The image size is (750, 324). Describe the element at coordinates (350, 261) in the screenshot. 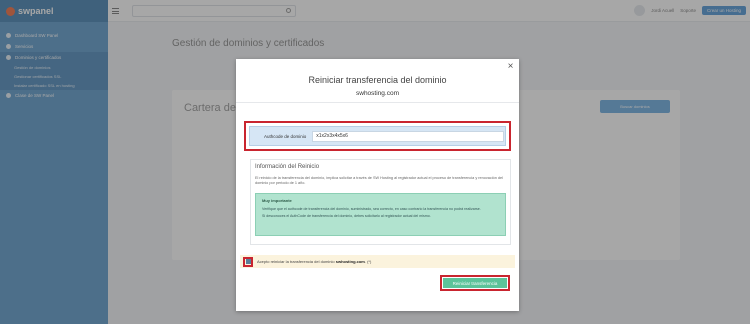

I see `accept-domain: swhosting.com` at that location.